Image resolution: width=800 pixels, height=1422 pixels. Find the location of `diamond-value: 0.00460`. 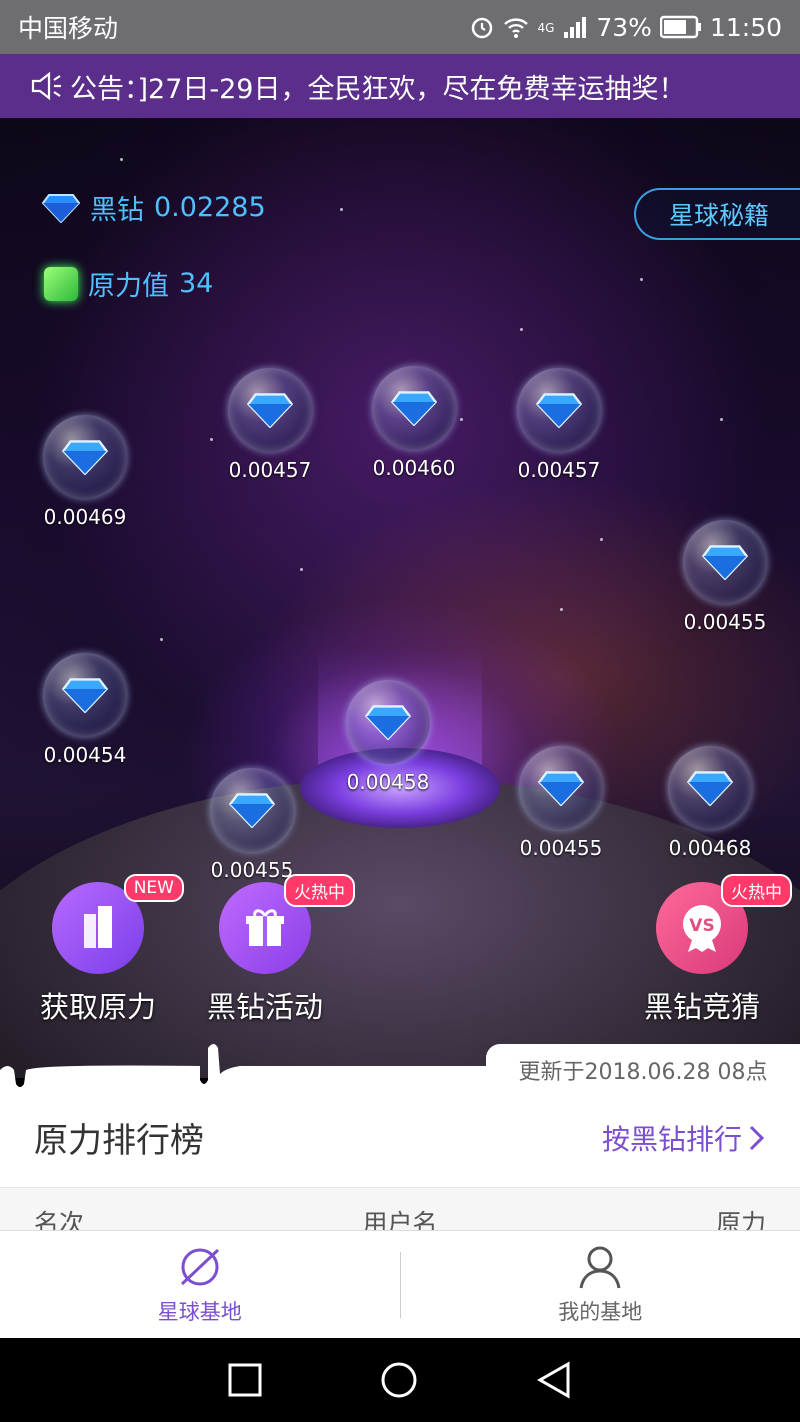

diamond-value: 0.00460 is located at coordinates (414, 468).